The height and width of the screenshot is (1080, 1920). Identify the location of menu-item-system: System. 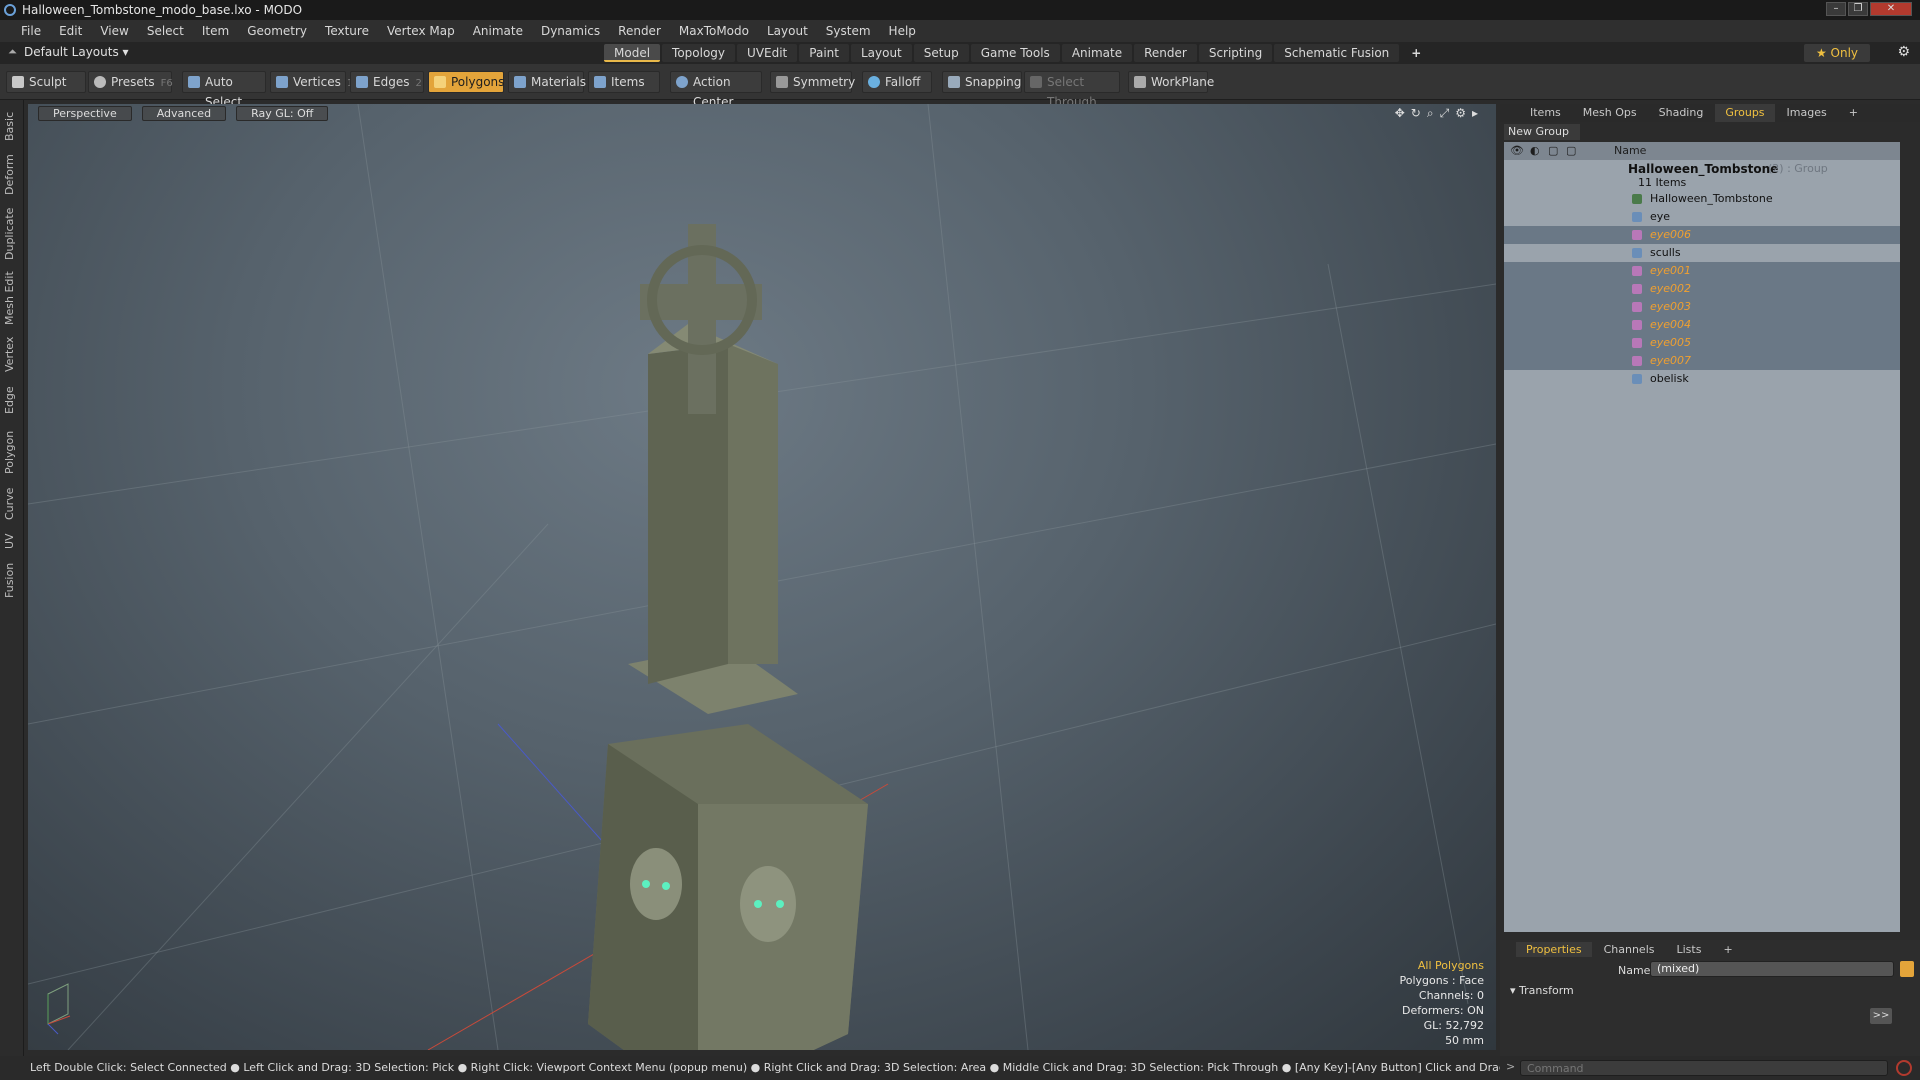
(848, 31).